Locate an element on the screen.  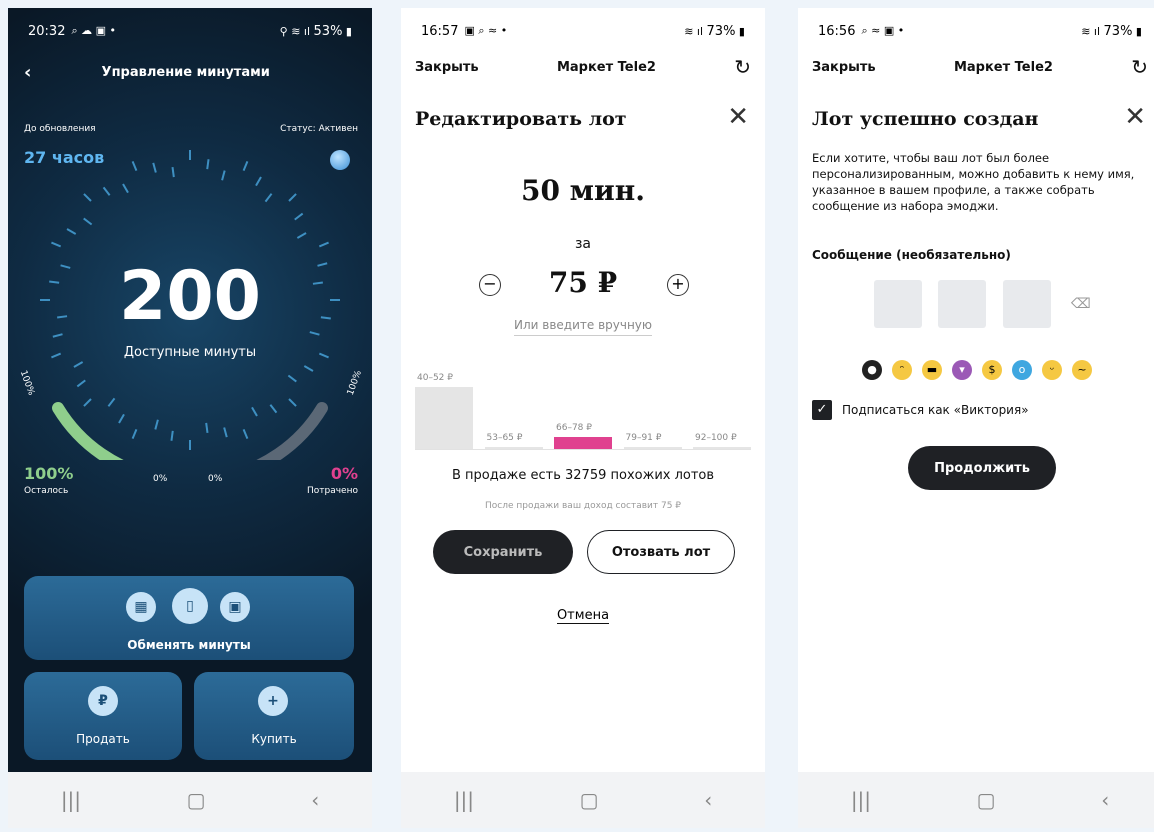
status-bar: 20:32 ⌕ ☁ ▣ • ⚲ ≋ ıl 53% ▮ is located at coordinates (190, 31).